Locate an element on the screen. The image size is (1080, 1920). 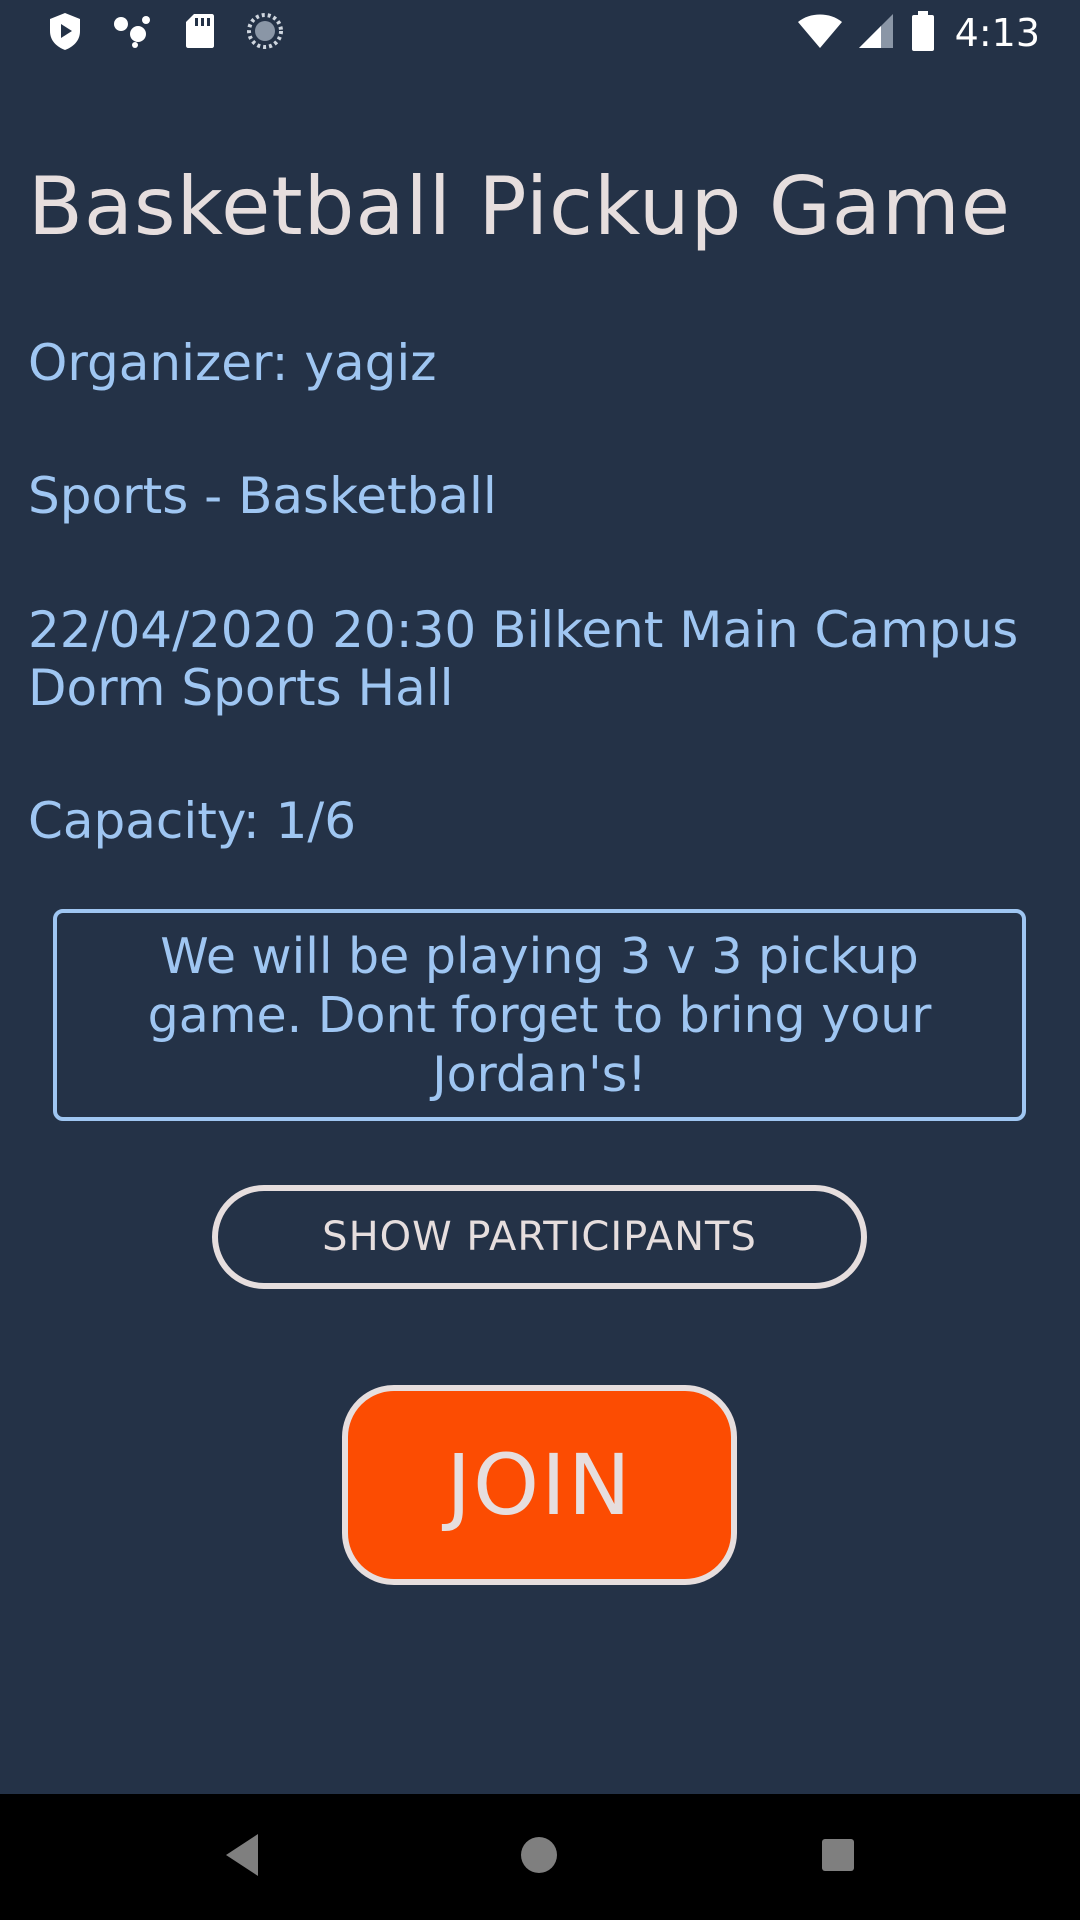
capacity-label: Capacity: 1/6 is located at coordinates (192, 821).